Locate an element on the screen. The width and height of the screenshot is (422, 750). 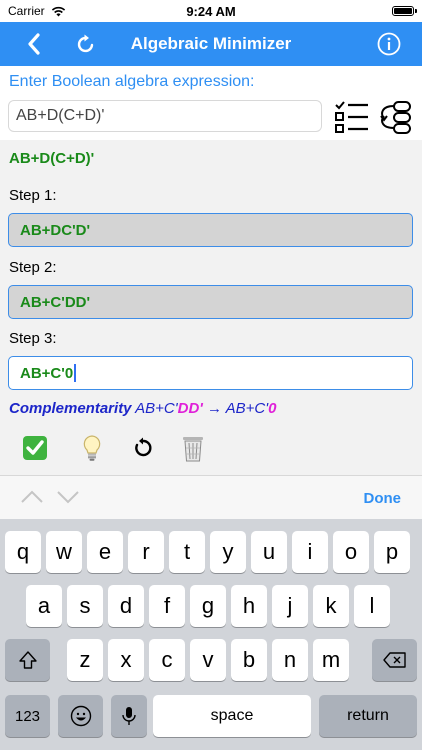
emoji-icon is located at coordinates (80, 716).